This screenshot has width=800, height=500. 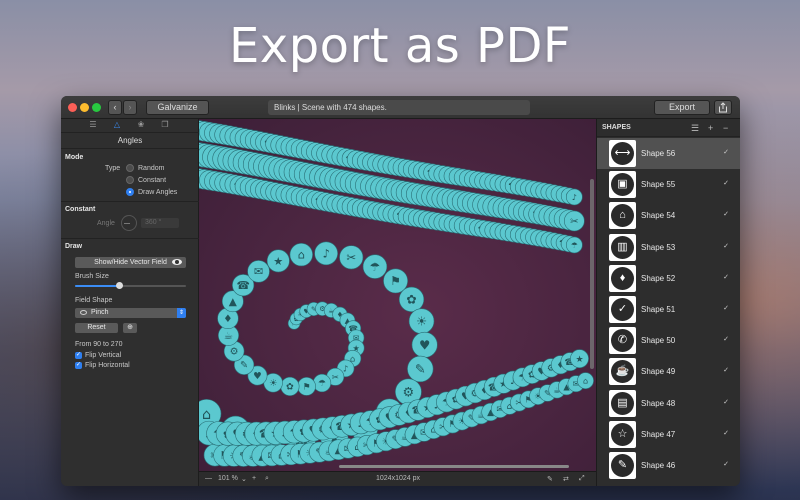 I want to click on angle-dial, so click(x=129, y=223).